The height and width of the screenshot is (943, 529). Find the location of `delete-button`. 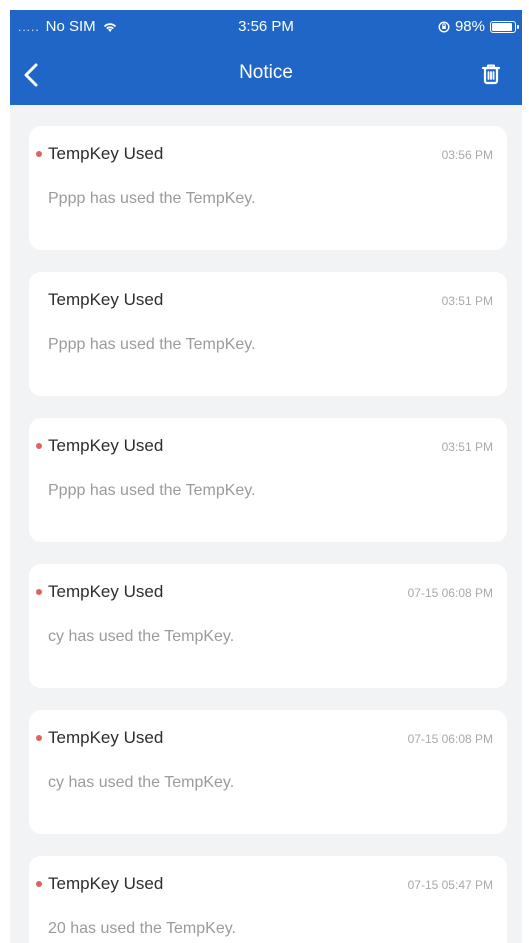

delete-button is located at coordinates (491, 75).